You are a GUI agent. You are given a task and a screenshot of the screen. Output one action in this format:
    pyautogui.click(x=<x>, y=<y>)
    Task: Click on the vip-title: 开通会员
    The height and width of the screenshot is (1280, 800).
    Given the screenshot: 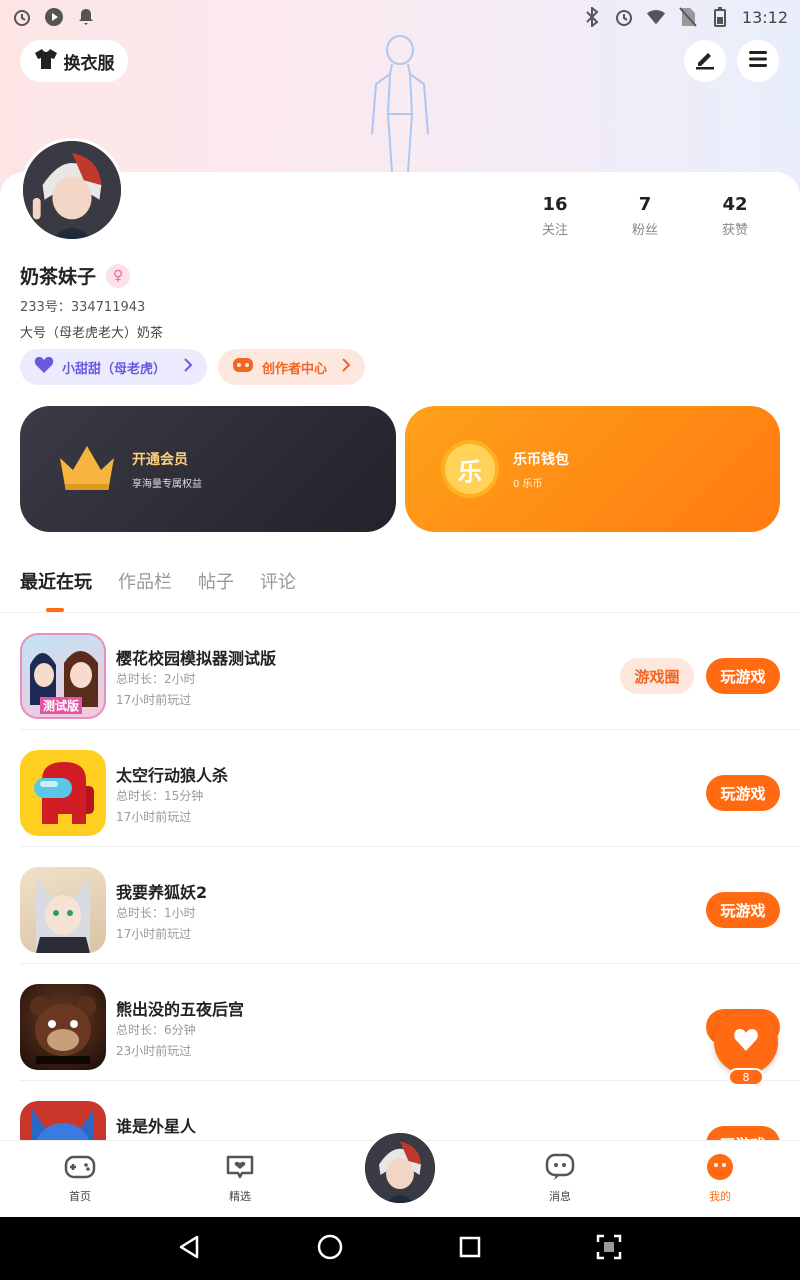 What is the action you would take?
    pyautogui.click(x=160, y=459)
    